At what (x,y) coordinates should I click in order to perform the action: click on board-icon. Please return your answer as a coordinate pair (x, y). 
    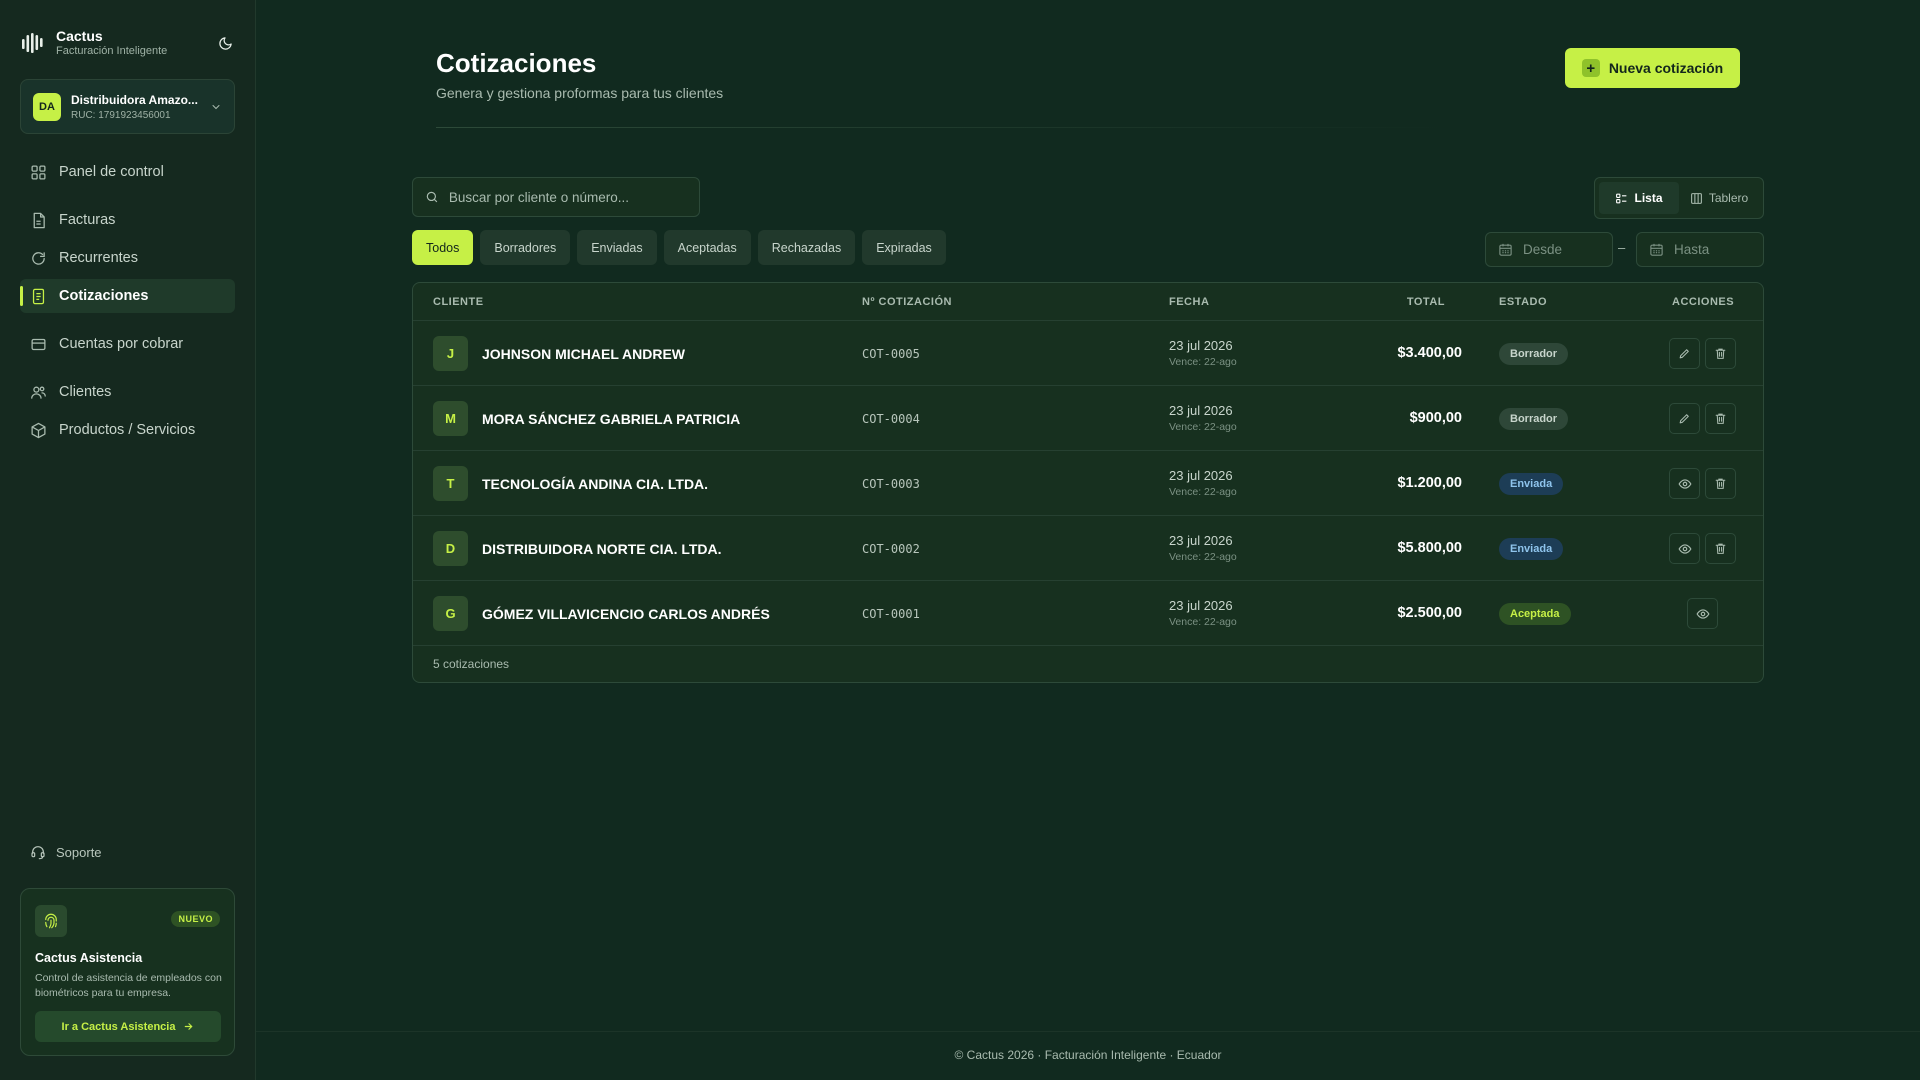
    Looking at the image, I should click on (1696, 198).